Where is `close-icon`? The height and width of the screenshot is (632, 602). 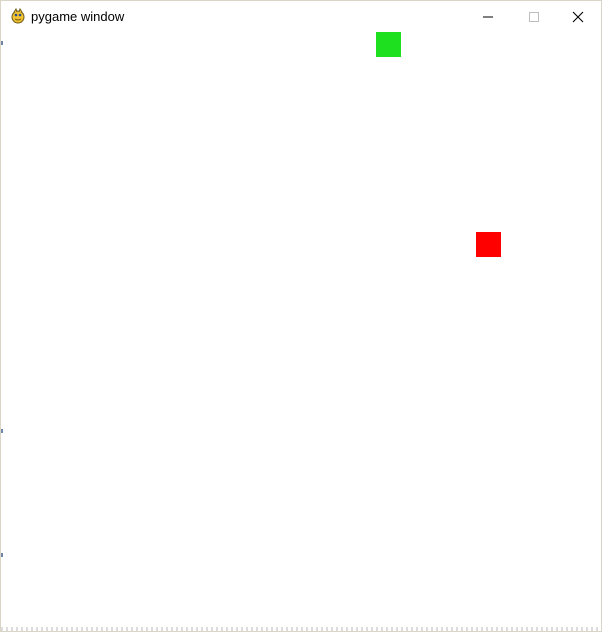 close-icon is located at coordinates (578, 17).